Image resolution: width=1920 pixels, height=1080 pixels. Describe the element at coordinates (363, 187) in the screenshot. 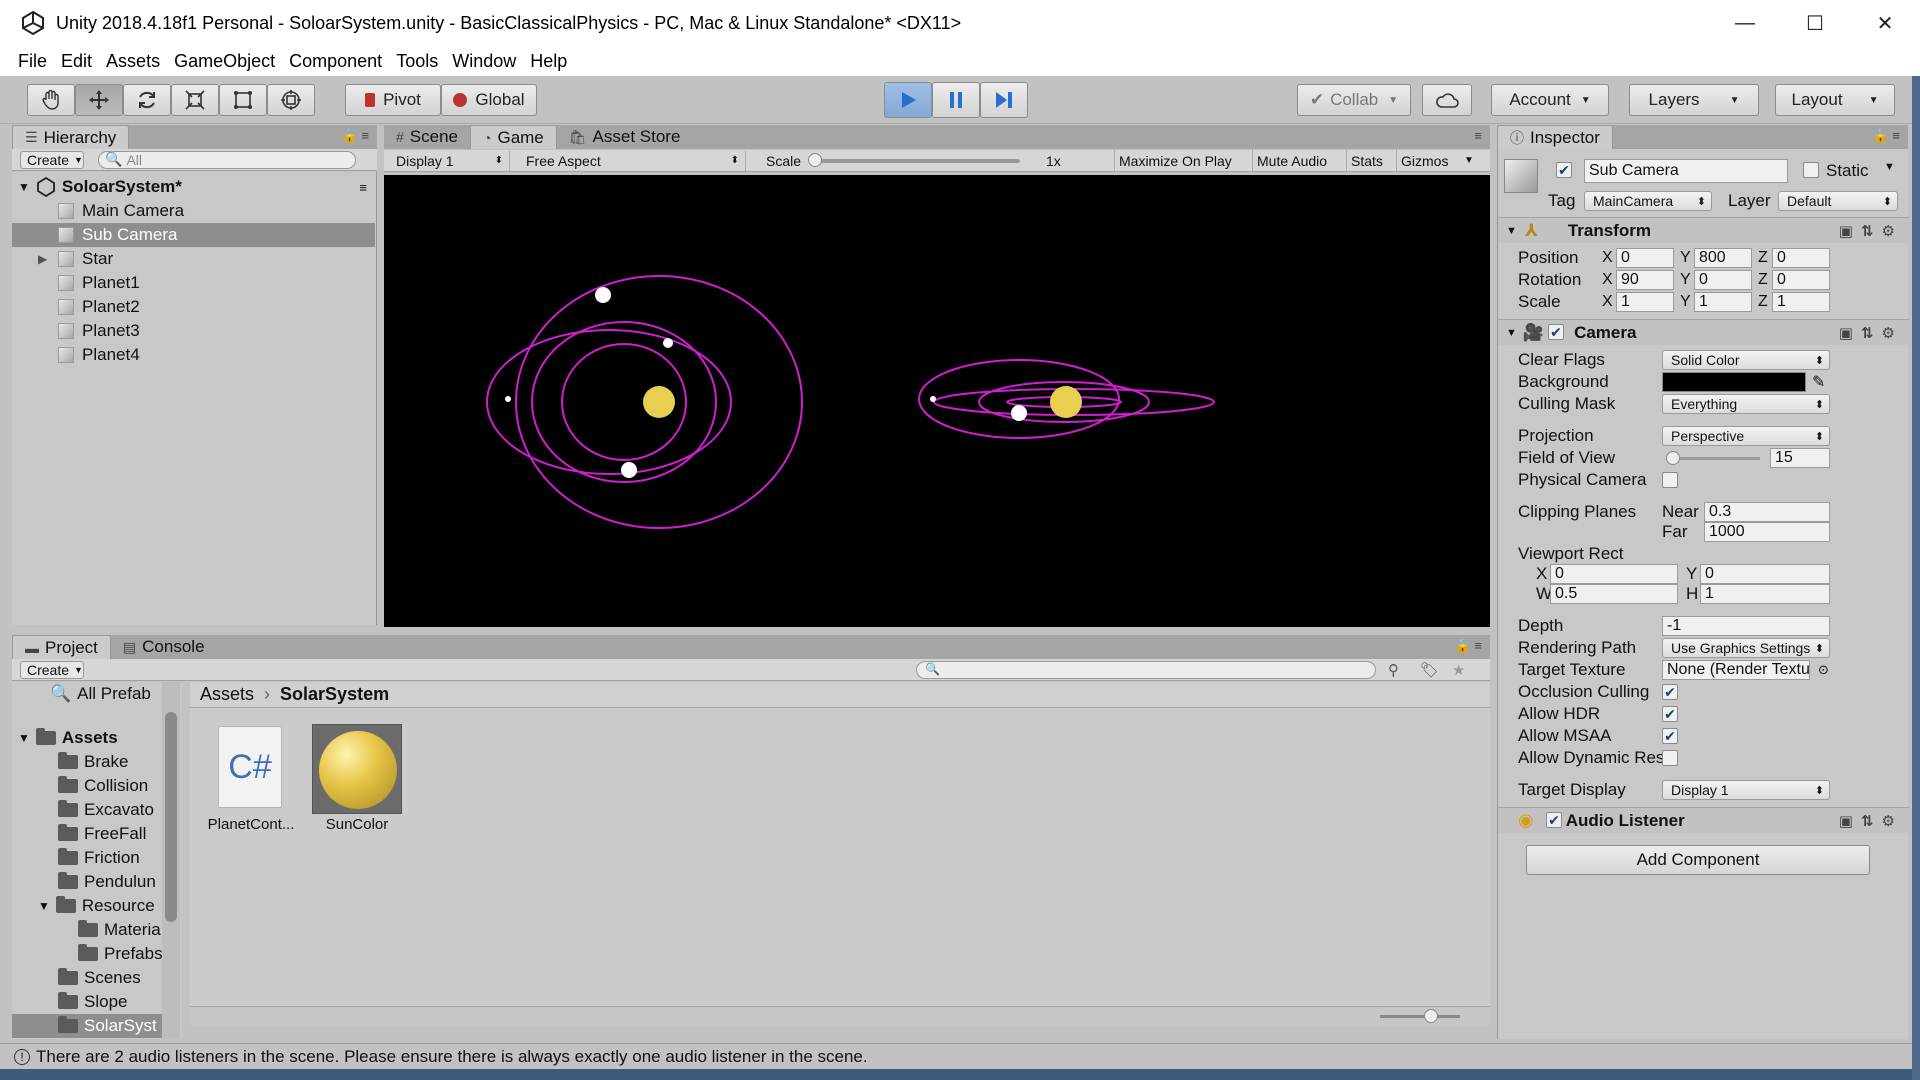

I see `scene-menu-icon: ≡` at that location.